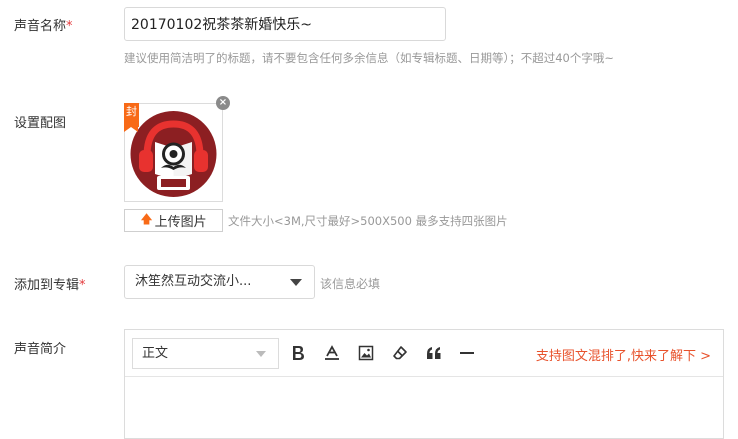 Image resolution: width=738 pixels, height=439 pixels. Describe the element at coordinates (173, 154) in the screenshot. I see `cover-logo` at that location.